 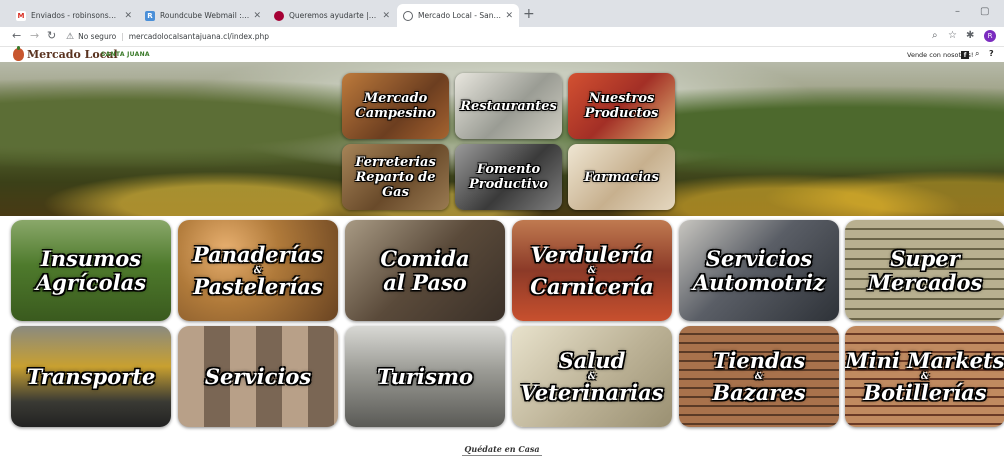 I want to click on hero-tile-label: Restaurantes, so click(x=508, y=106).